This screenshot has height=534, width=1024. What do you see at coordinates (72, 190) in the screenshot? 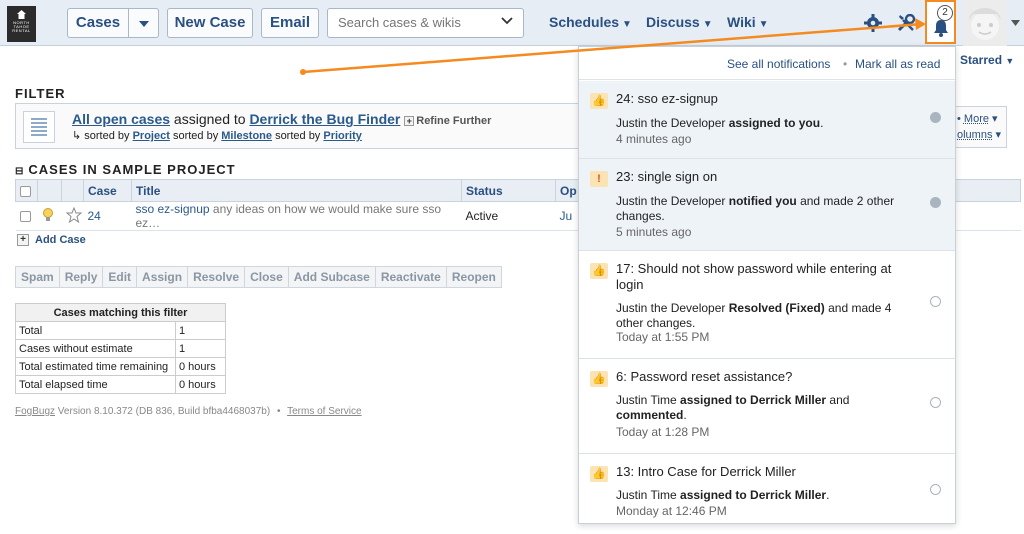
I see `star-column-header` at bounding box center [72, 190].